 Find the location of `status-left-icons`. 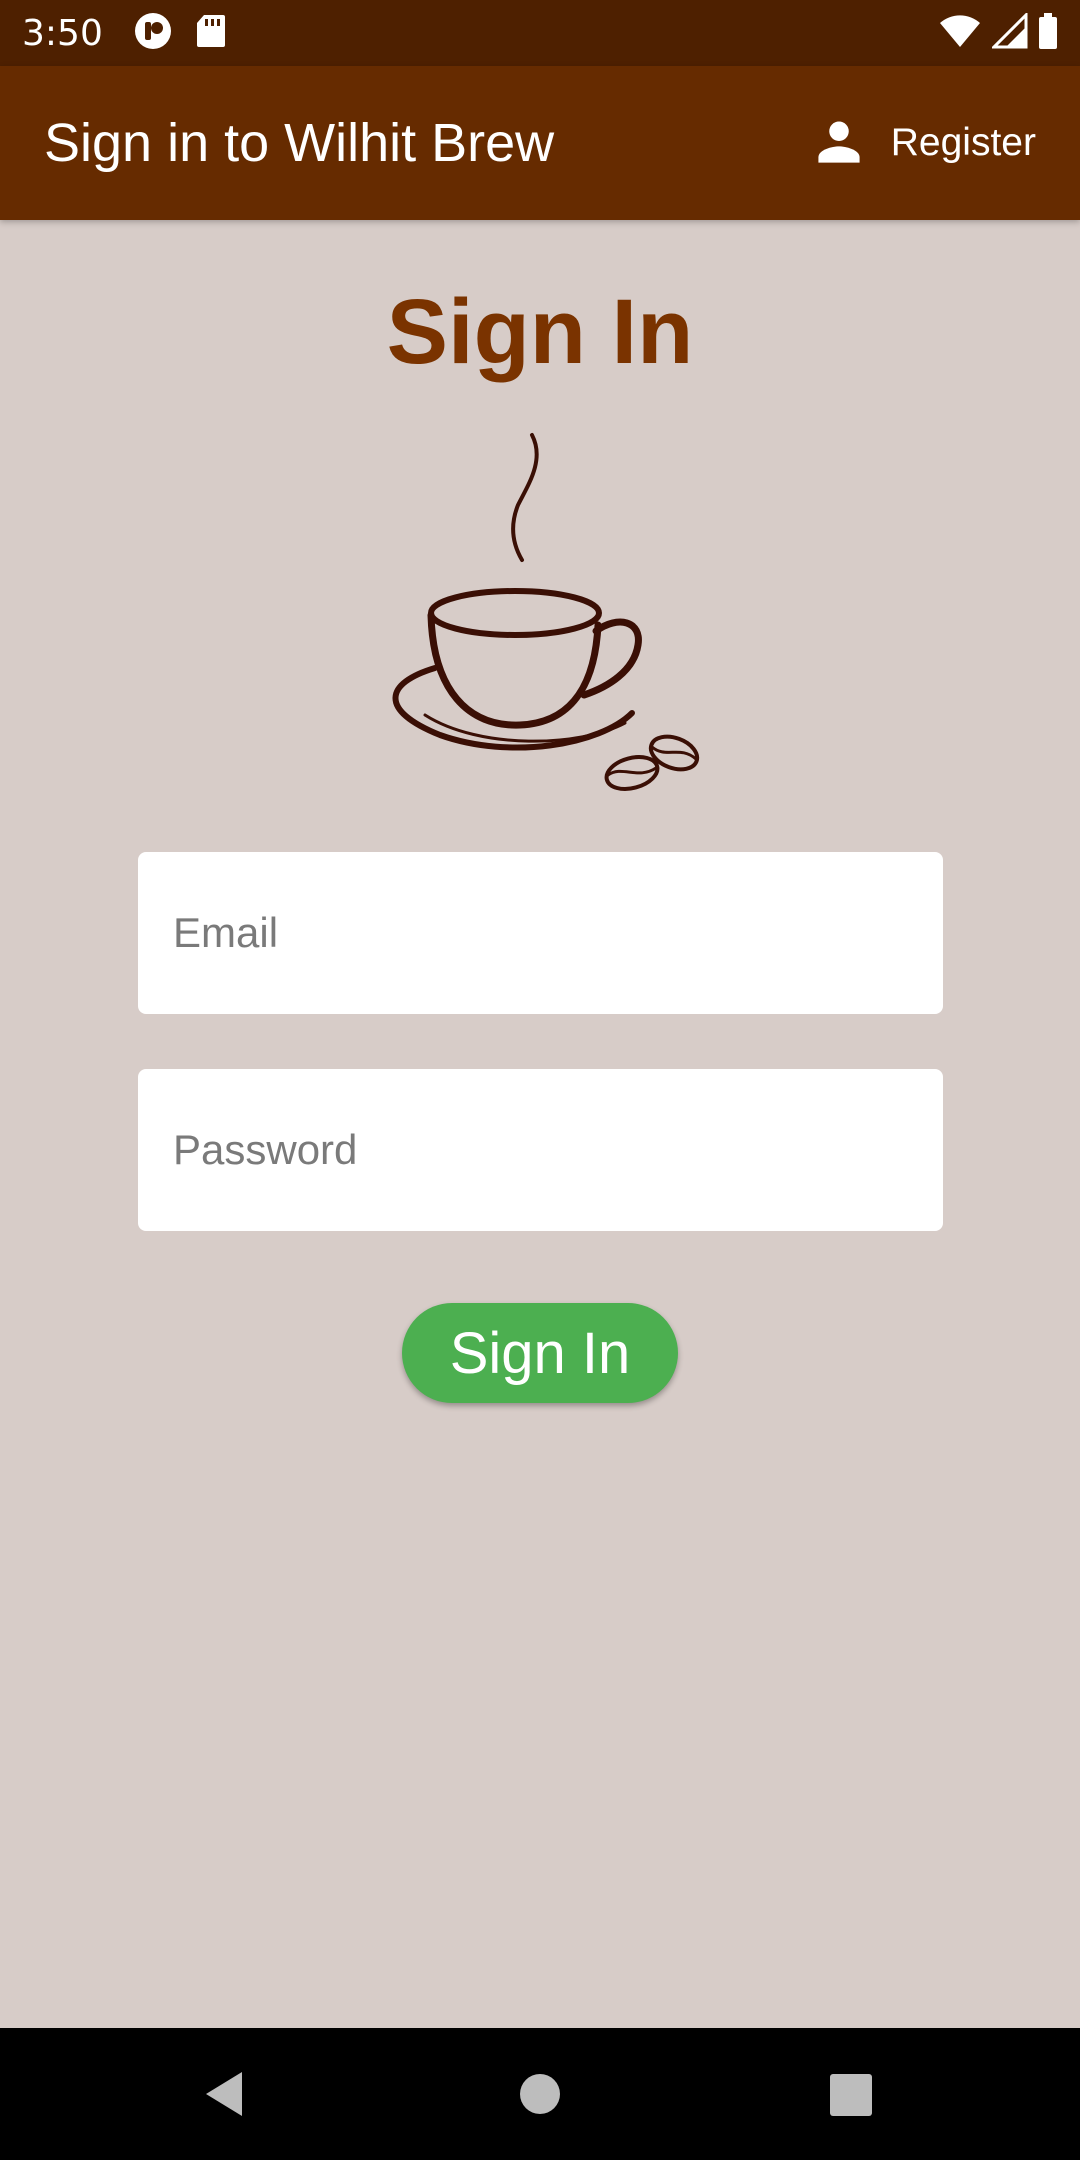

status-left-icons is located at coordinates (180, 33).